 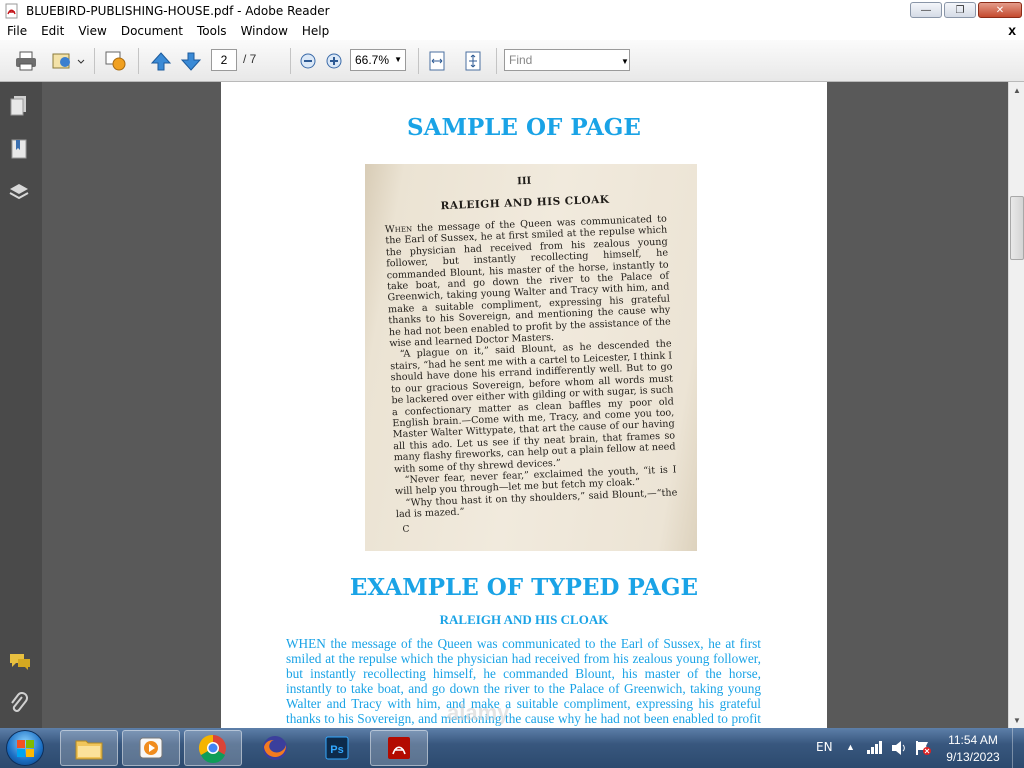 What do you see at coordinates (191, 61) in the screenshot?
I see `next-page-icon` at bounding box center [191, 61].